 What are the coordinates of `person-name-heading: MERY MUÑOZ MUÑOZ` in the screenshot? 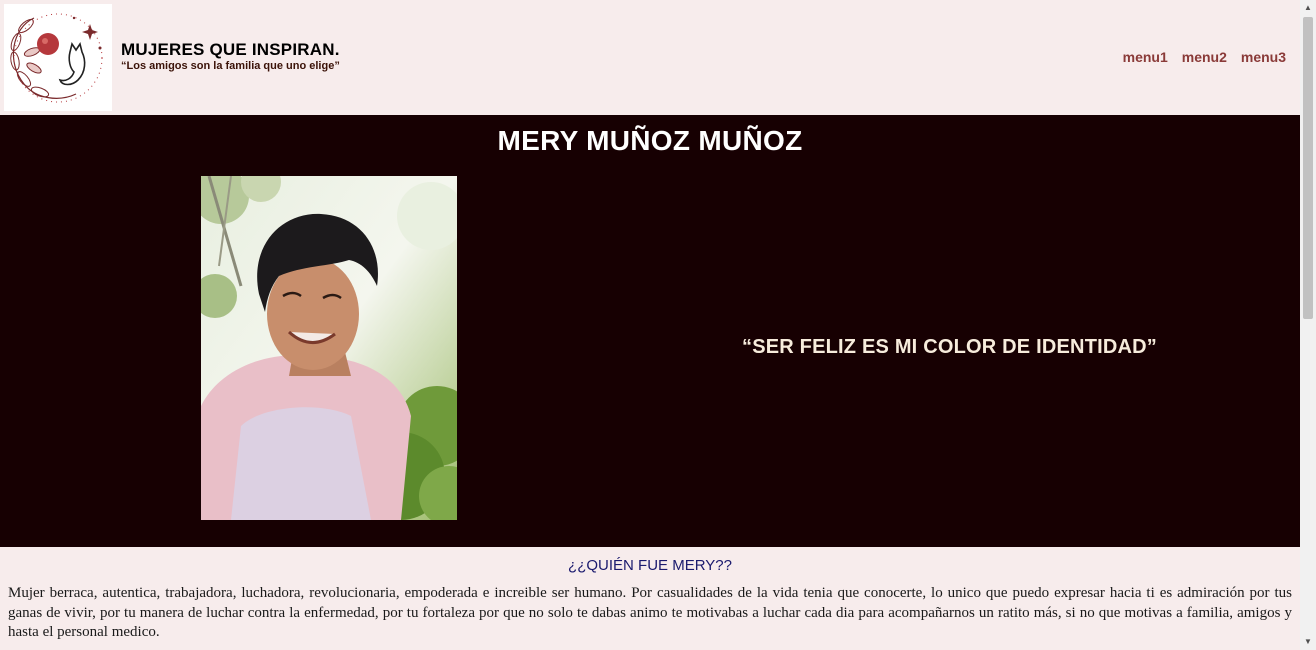 It's located at (650, 140).